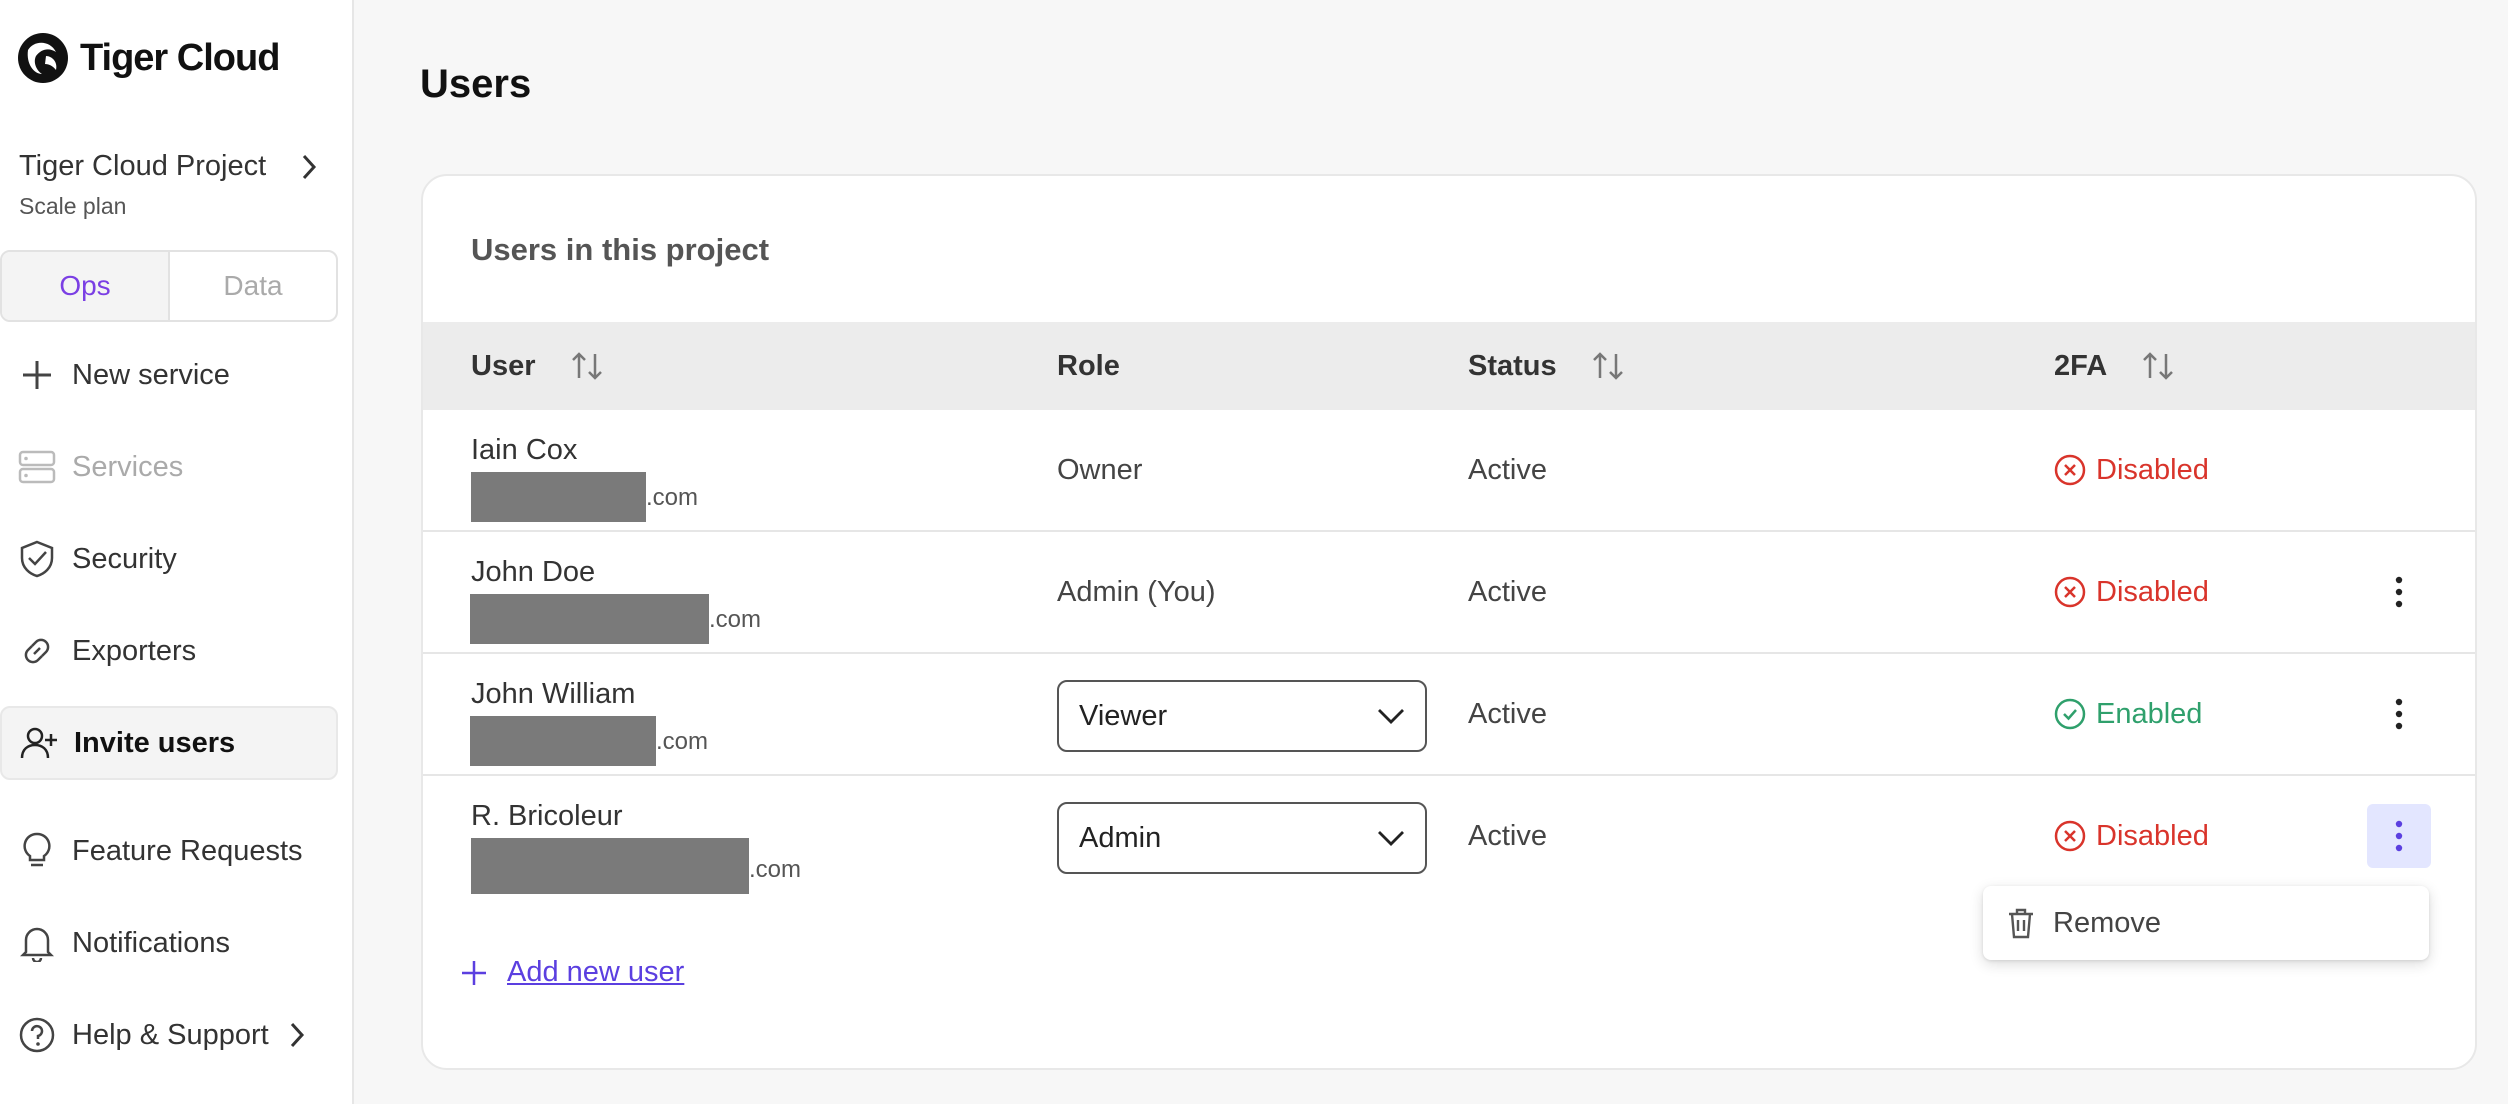 This screenshot has width=2508, height=1104. I want to click on role-select: Admin, so click(1242, 838).